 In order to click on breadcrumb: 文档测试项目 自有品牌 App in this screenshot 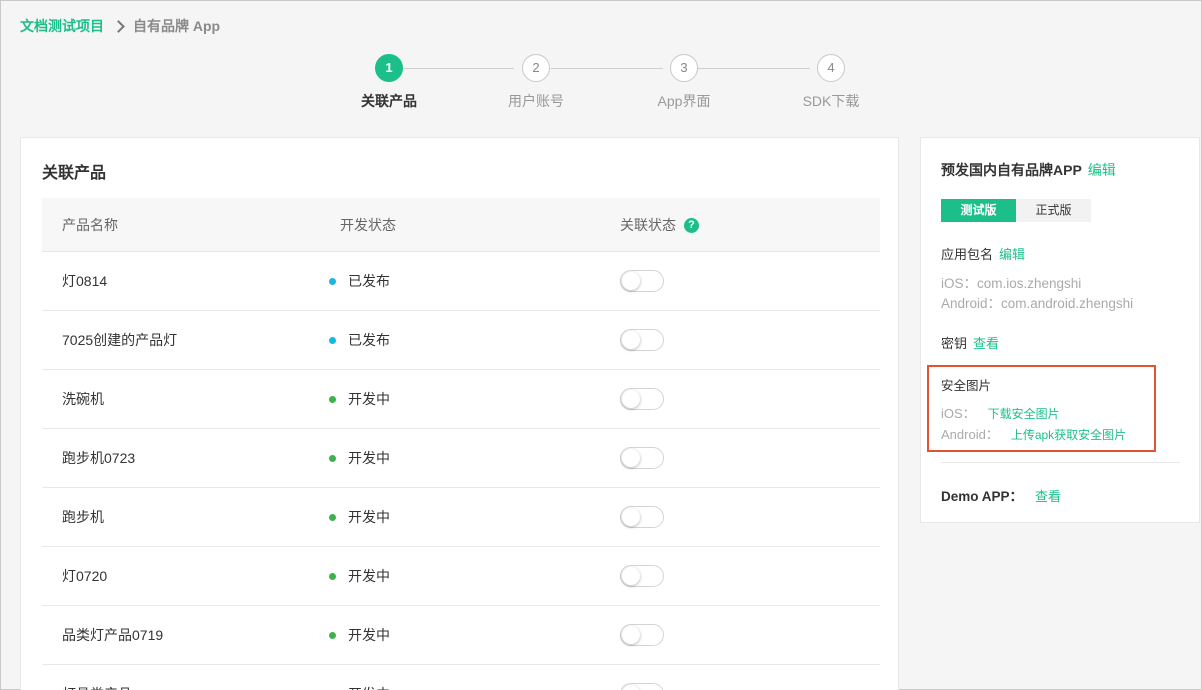, I will do `click(120, 26)`.